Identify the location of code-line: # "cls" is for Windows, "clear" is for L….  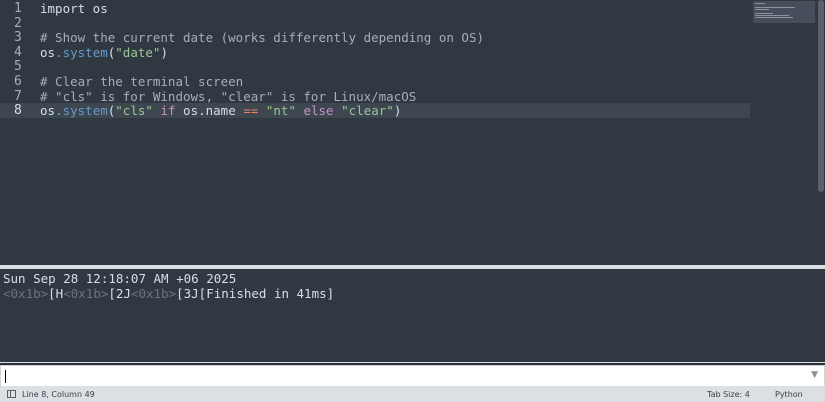
(228, 96).